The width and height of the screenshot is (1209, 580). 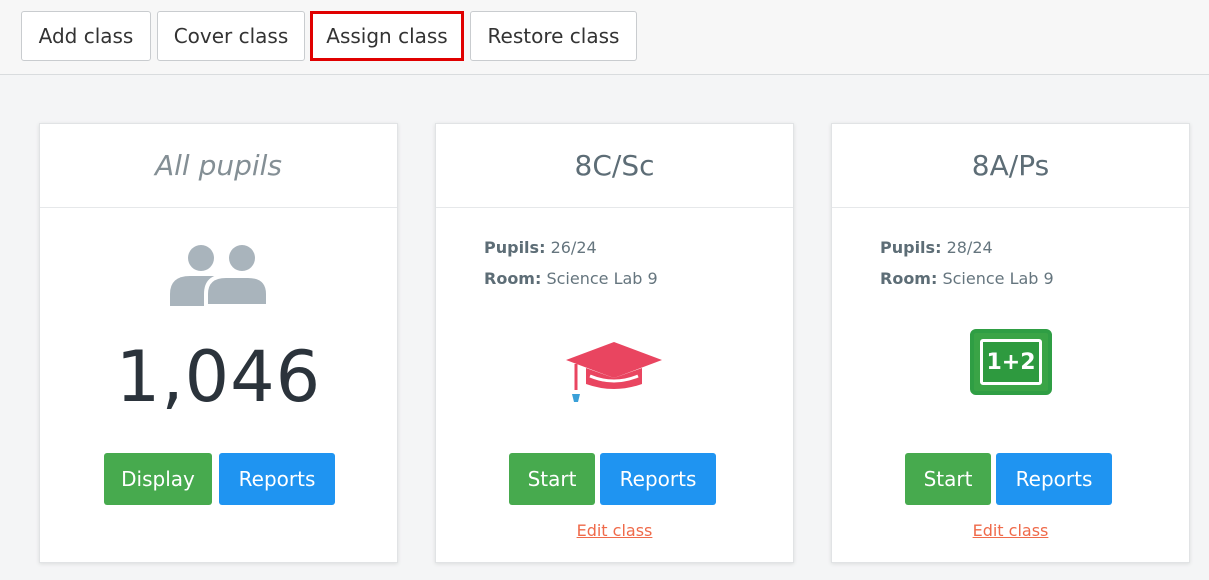 I want to click on chalkboard-text: 1+2, so click(x=1011, y=362).